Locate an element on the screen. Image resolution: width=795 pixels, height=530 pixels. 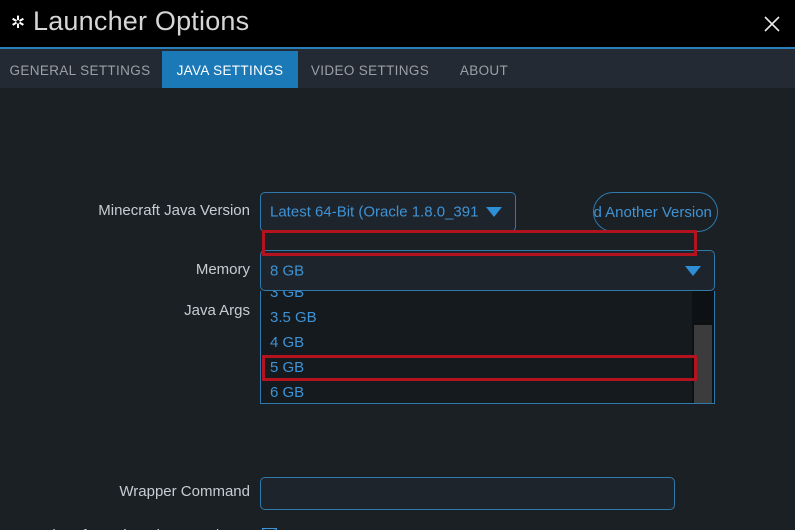
tab-video-settings: VIDEO SETTINGS is located at coordinates (370, 70).